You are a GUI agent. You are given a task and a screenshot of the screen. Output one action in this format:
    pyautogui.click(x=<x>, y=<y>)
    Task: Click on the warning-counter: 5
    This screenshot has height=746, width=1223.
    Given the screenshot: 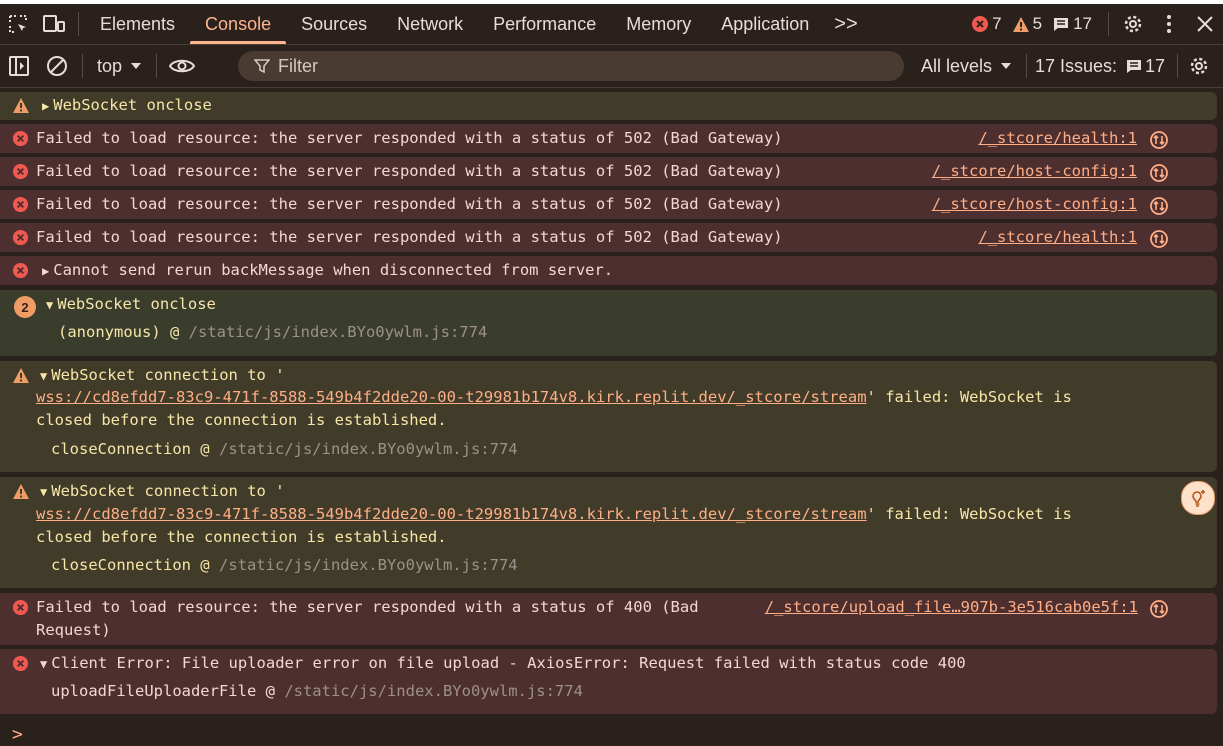 What is the action you would take?
    pyautogui.click(x=1027, y=24)
    